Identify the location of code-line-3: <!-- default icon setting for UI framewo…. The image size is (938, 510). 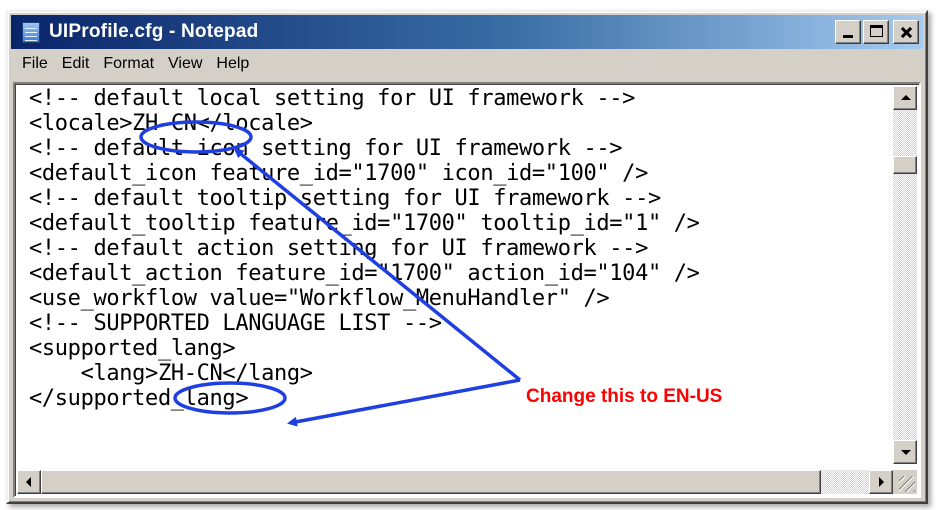
(326, 148).